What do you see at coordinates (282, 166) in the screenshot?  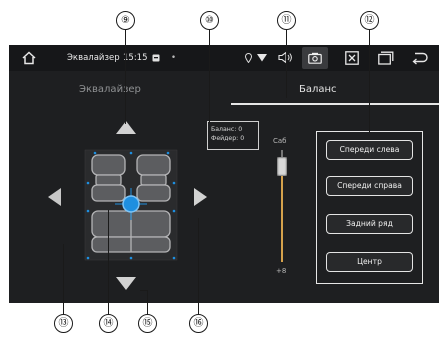 I see `subwoofer-slider-thumb` at bounding box center [282, 166].